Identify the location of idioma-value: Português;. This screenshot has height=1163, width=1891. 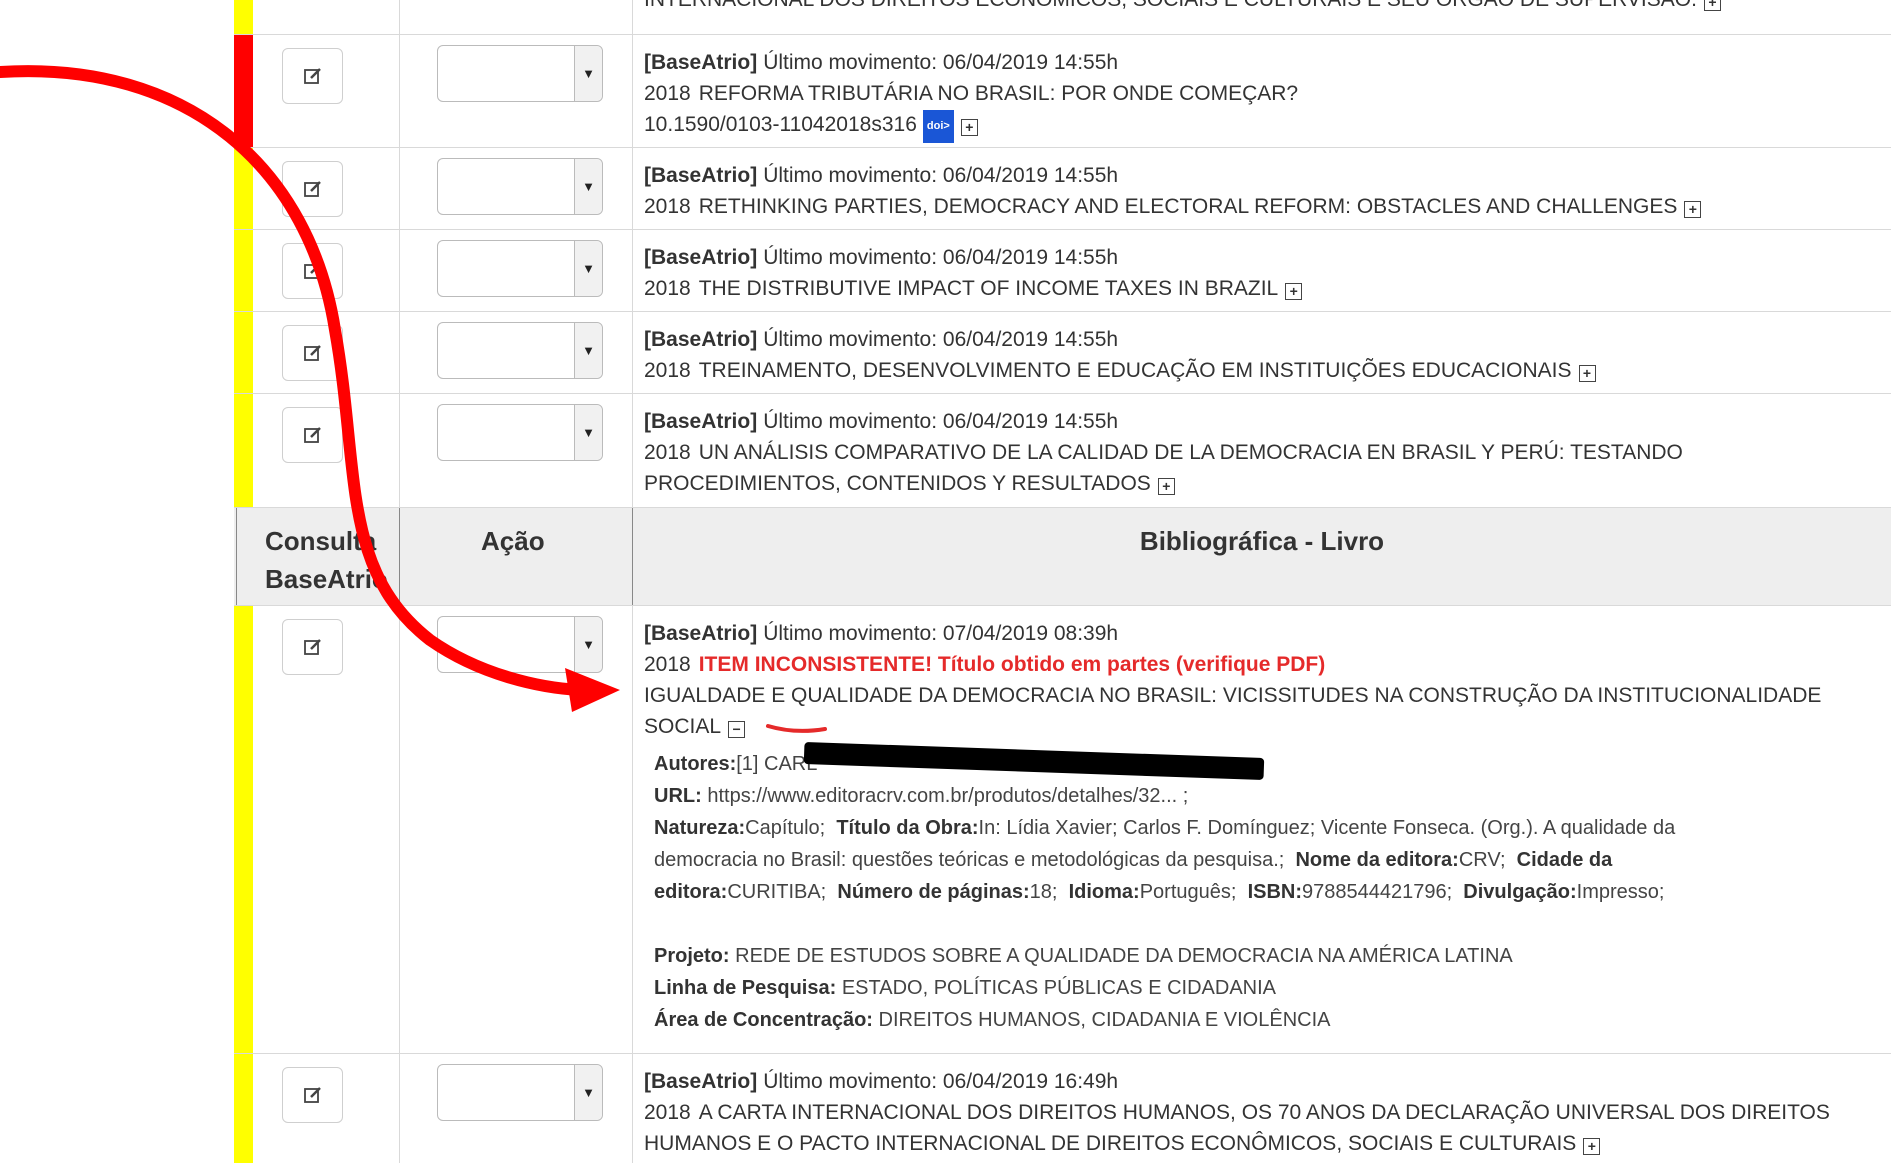
(1188, 892).